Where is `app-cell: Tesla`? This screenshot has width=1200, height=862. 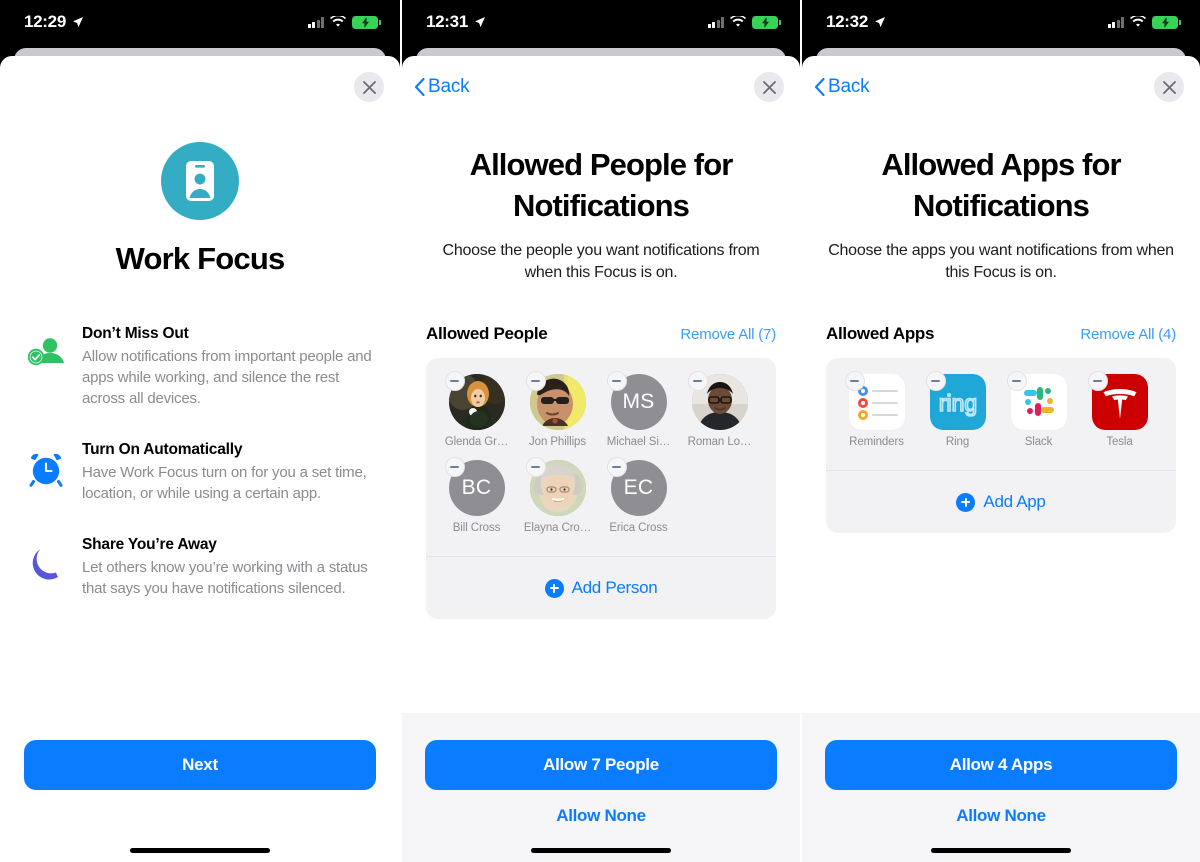 app-cell: Tesla is located at coordinates (1119, 409).